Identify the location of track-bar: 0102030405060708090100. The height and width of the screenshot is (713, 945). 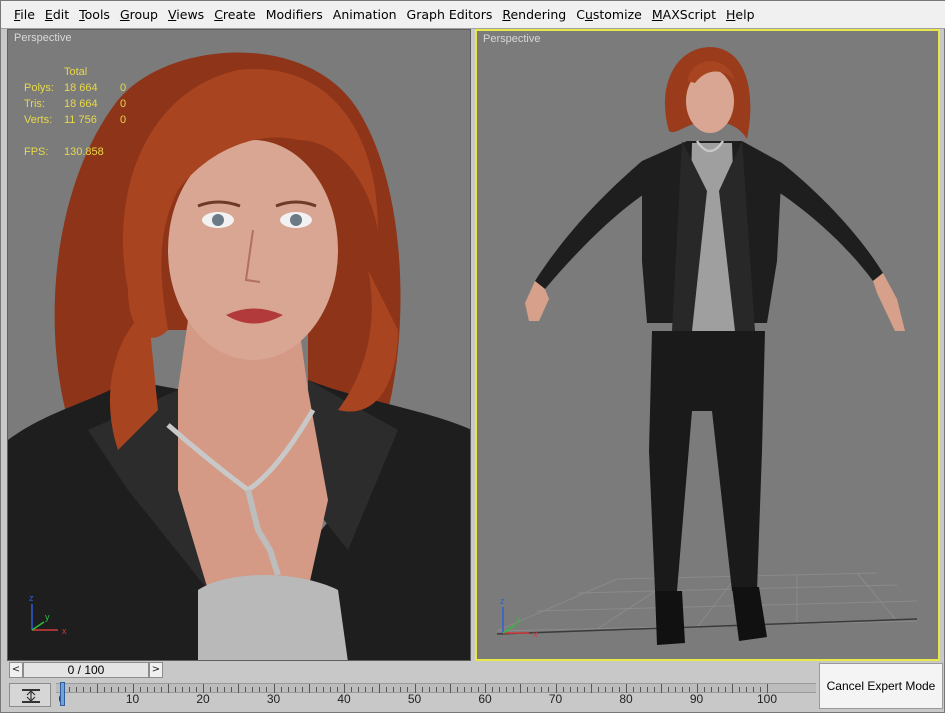
(436, 696).